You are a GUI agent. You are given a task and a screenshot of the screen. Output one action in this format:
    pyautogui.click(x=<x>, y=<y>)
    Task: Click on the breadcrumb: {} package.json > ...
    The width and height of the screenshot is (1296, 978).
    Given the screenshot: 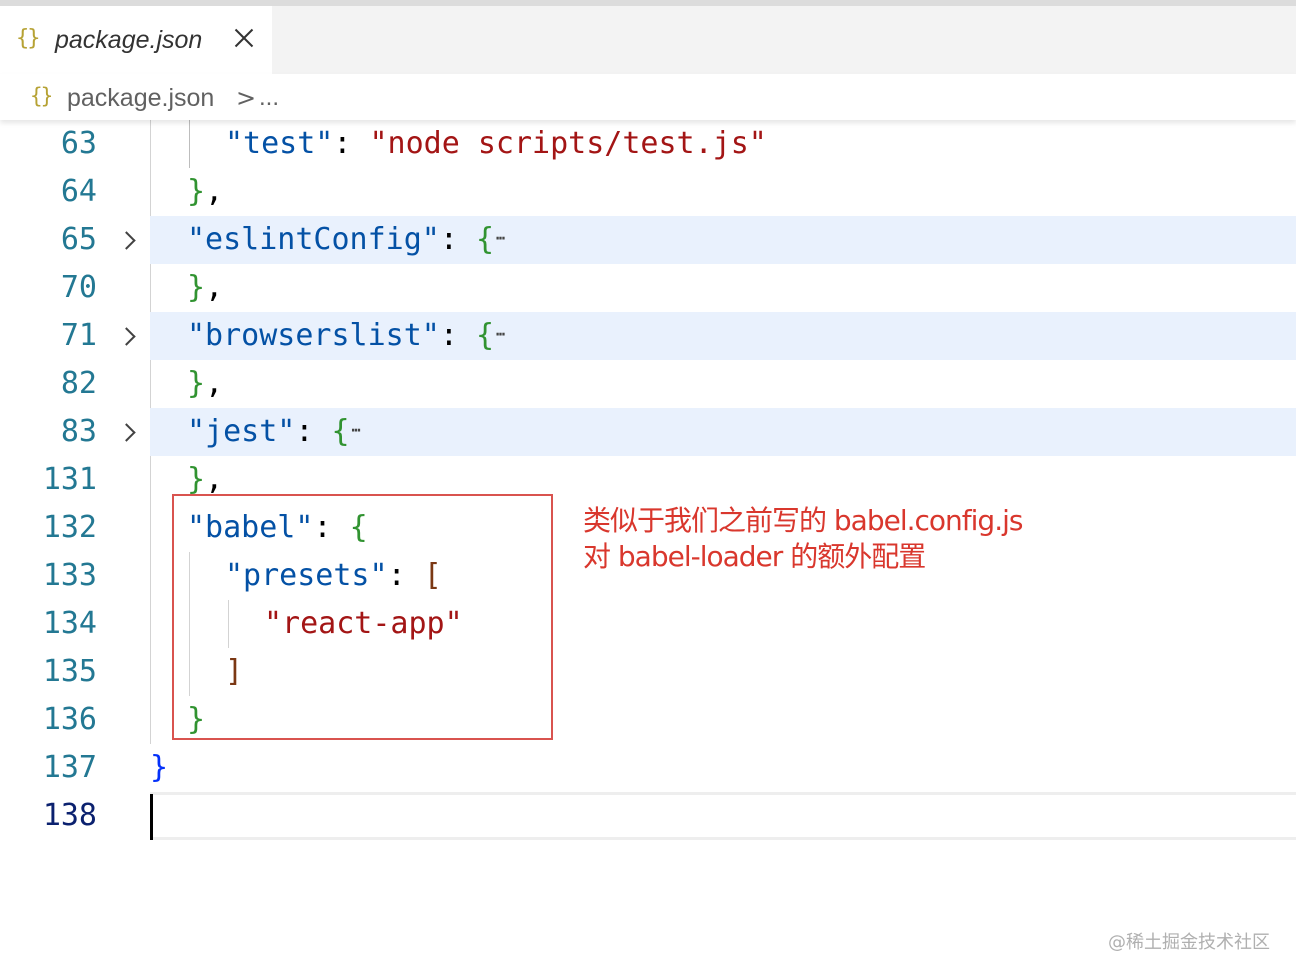 What is the action you would take?
    pyautogui.click(x=648, y=97)
    